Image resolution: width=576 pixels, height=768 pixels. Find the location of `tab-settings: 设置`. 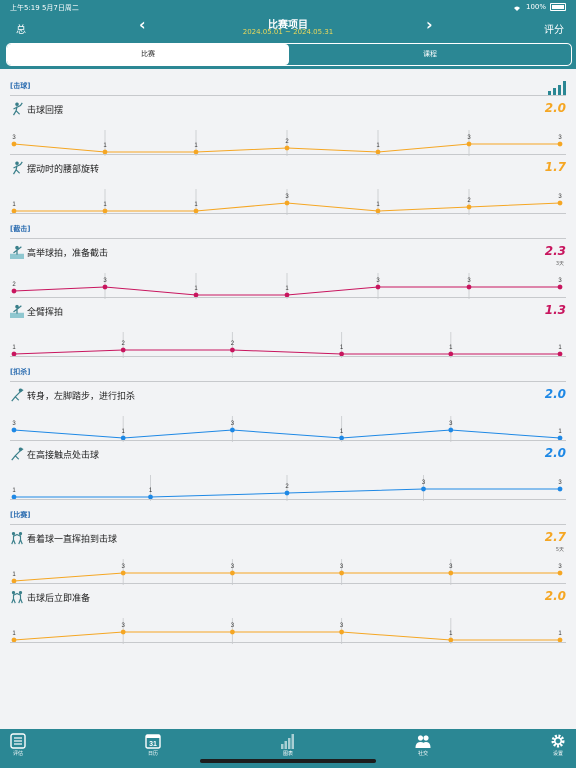

tab-settings: 设置 is located at coordinates (557, 745).